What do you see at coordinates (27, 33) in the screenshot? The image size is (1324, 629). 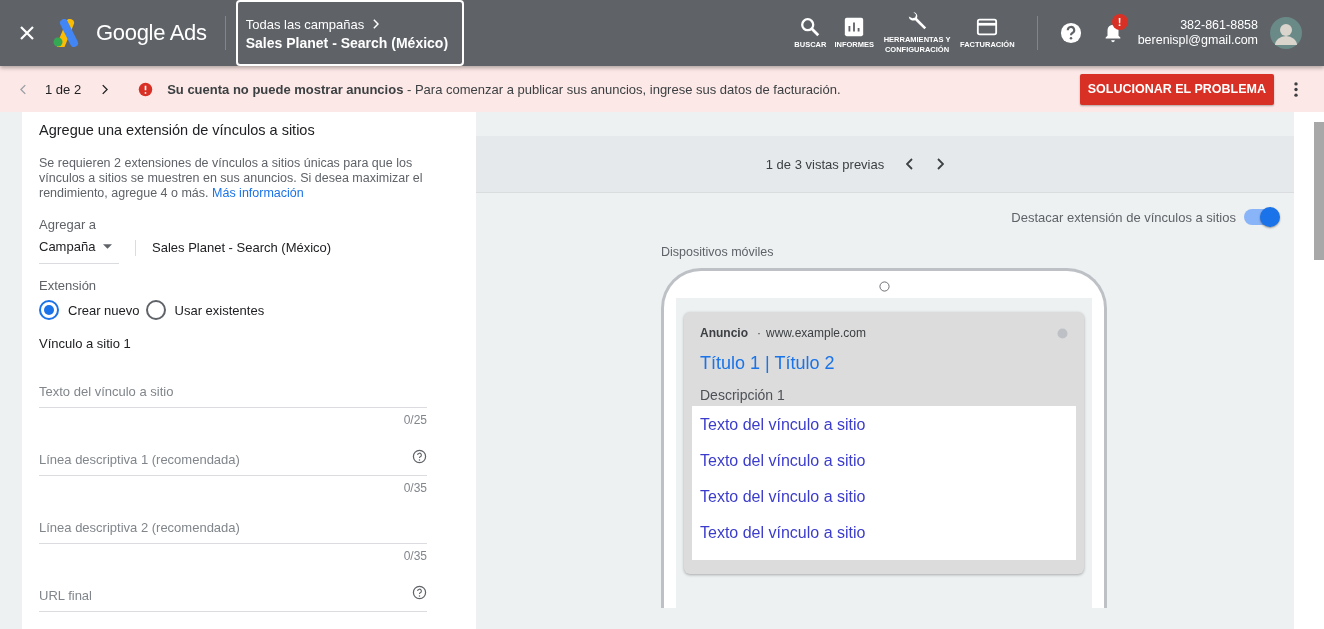 I see `close-icon` at bounding box center [27, 33].